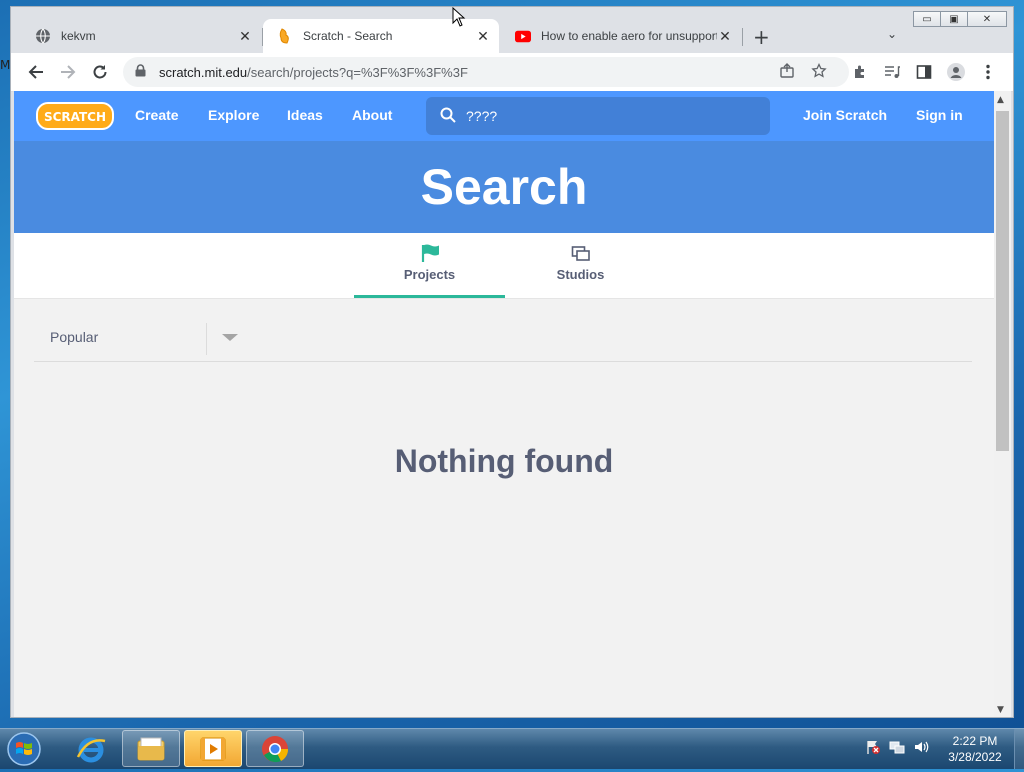 Image resolution: width=1024 pixels, height=772 pixels. Describe the element at coordinates (1019, 749) in the screenshot. I see `show-desktop-button` at that location.